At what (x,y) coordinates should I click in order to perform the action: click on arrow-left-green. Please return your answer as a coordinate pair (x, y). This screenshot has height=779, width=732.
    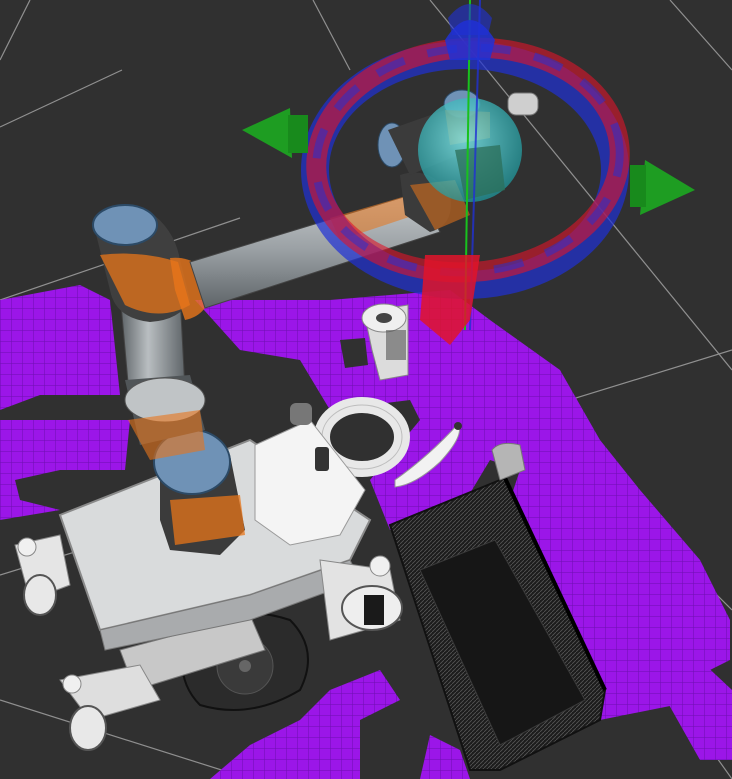
    Looking at the image, I should click on (267, 133).